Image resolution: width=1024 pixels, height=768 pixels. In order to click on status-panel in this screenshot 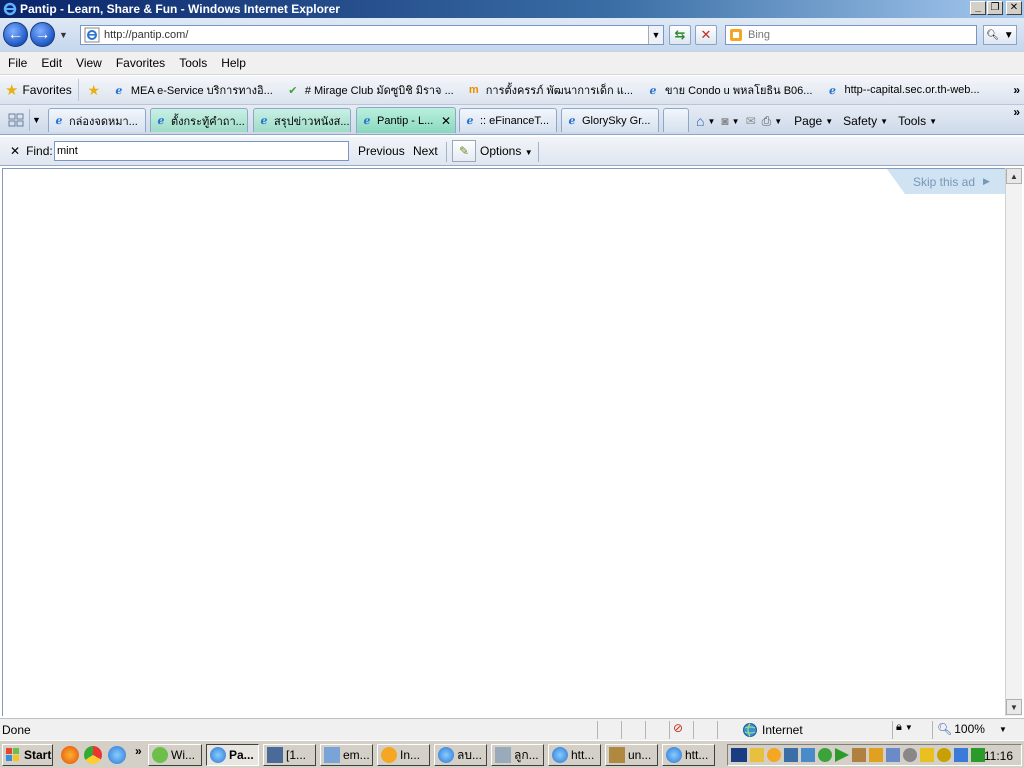, I will do `click(621, 730)`.